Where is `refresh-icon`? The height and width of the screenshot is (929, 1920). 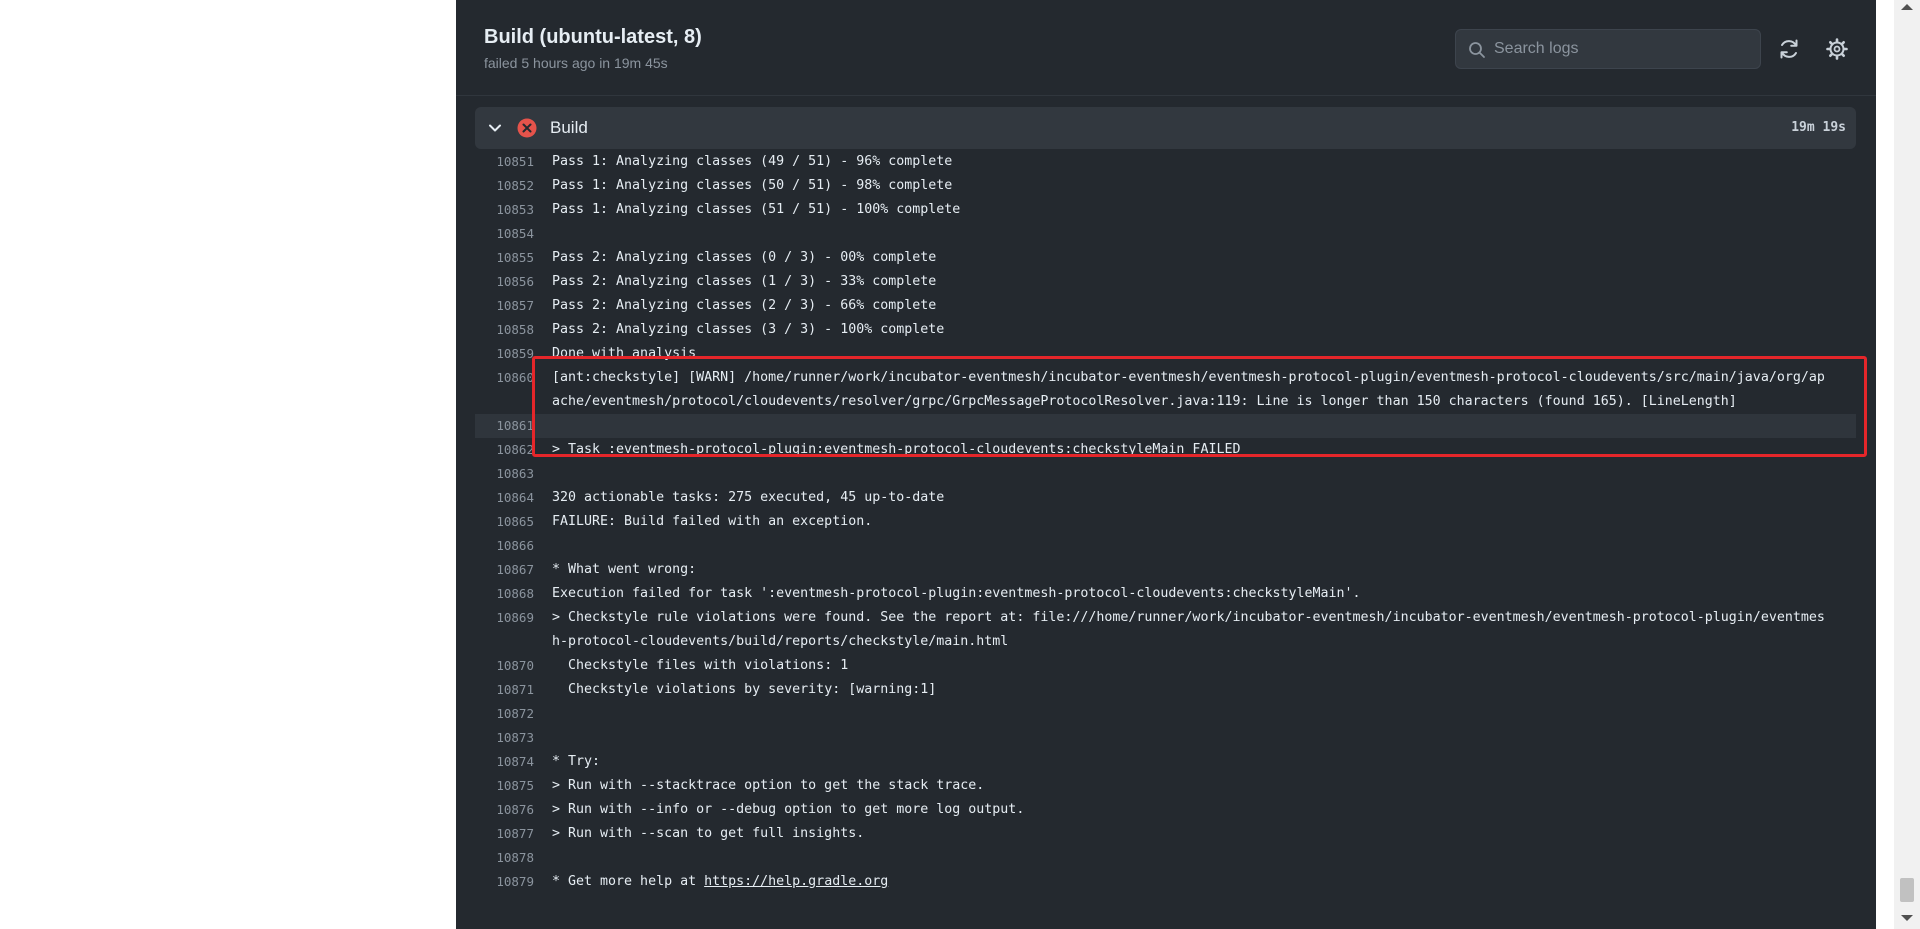
refresh-icon is located at coordinates (1789, 49).